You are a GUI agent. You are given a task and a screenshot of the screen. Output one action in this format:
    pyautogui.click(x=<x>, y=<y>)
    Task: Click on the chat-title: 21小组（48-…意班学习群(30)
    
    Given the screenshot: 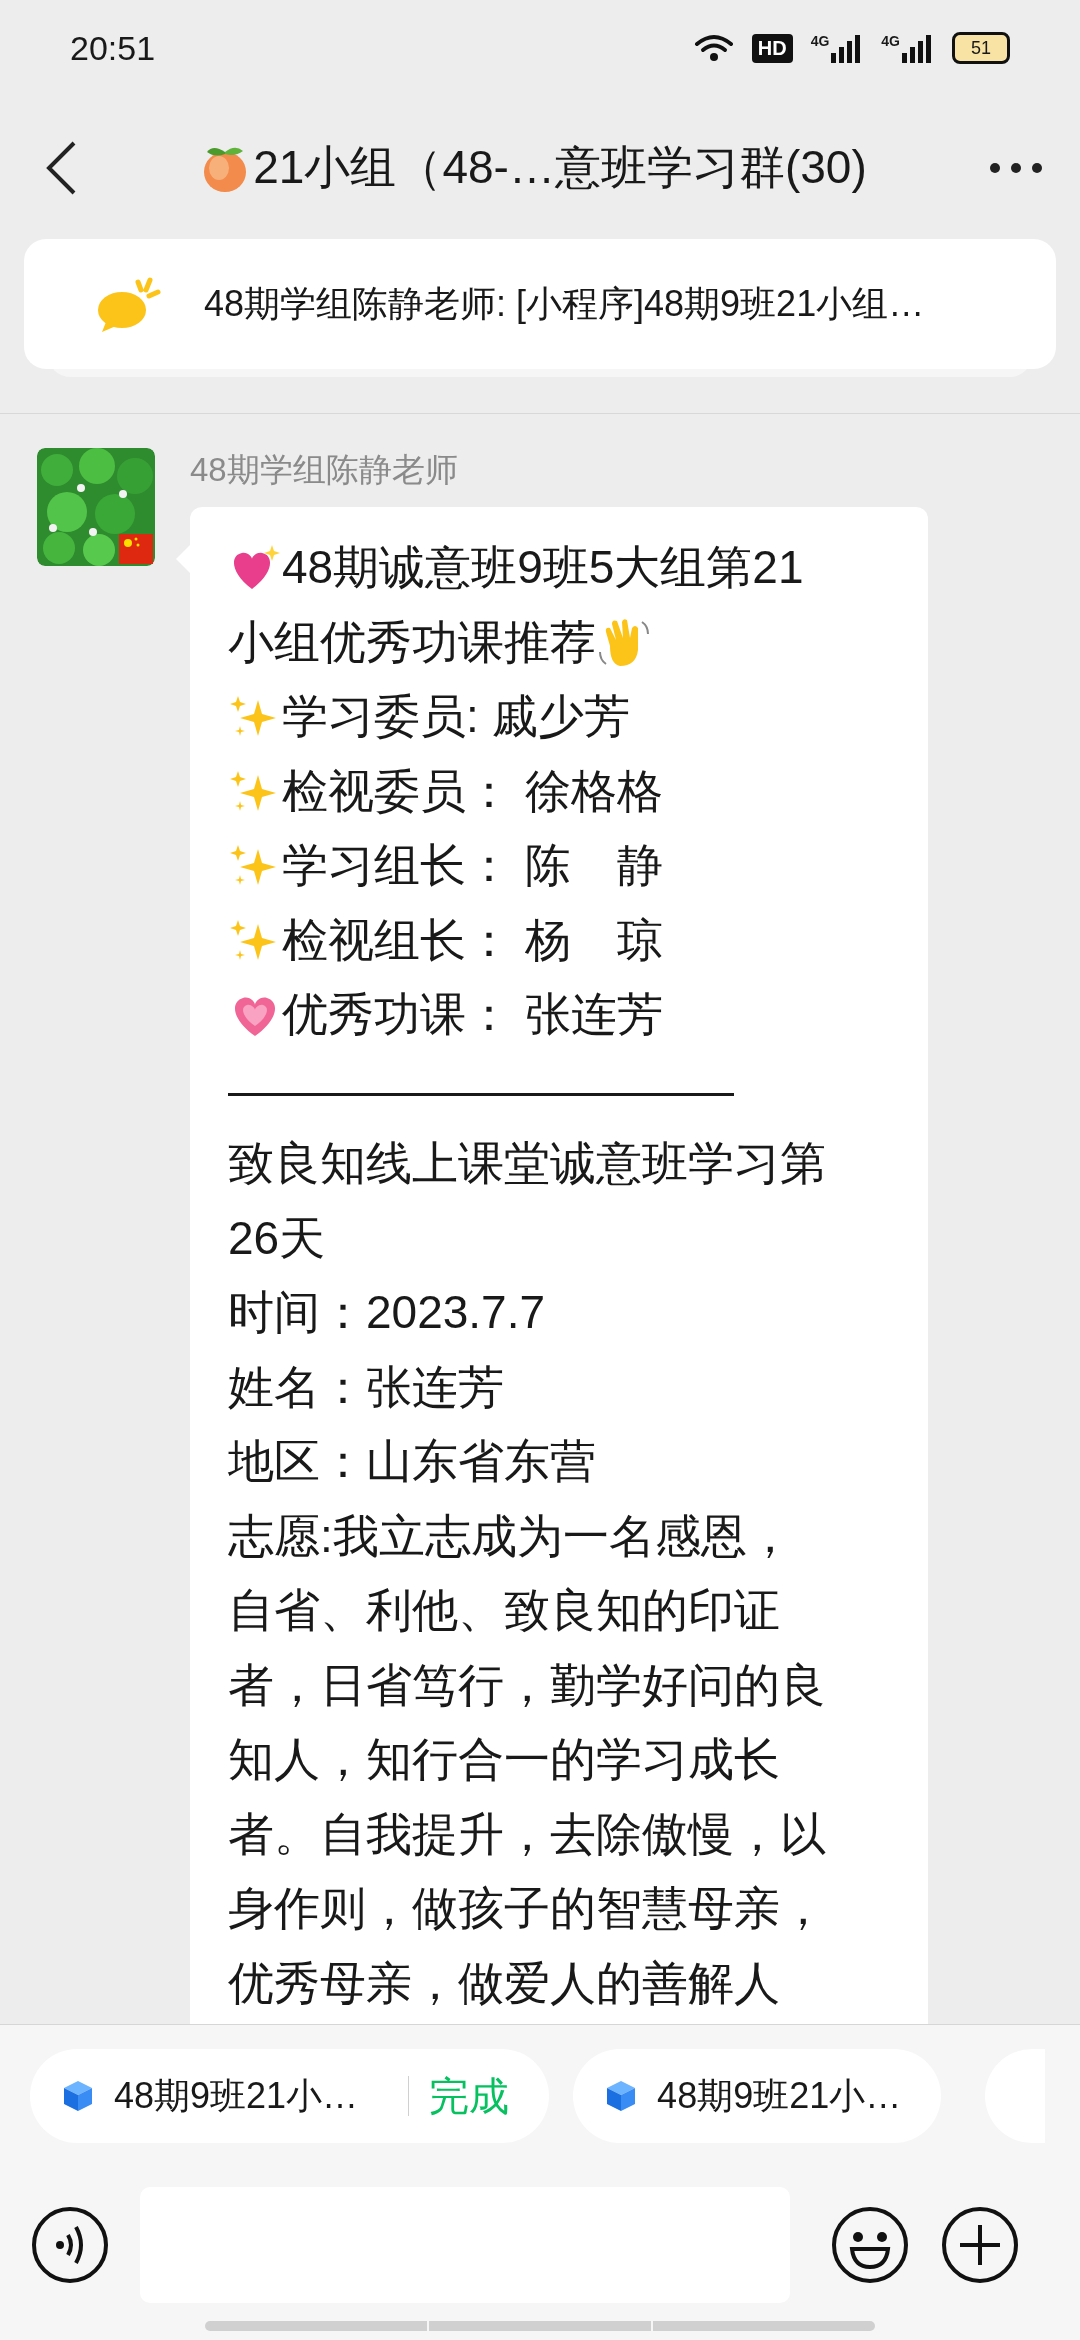 What is the action you would take?
    pyautogui.click(x=560, y=167)
    